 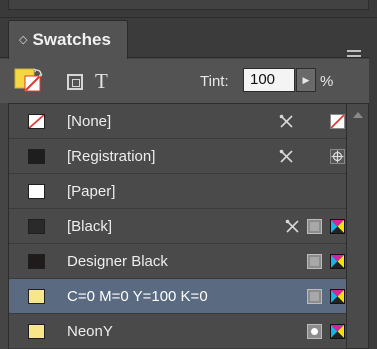 I want to click on none-swatch-chip, so click(x=36, y=121).